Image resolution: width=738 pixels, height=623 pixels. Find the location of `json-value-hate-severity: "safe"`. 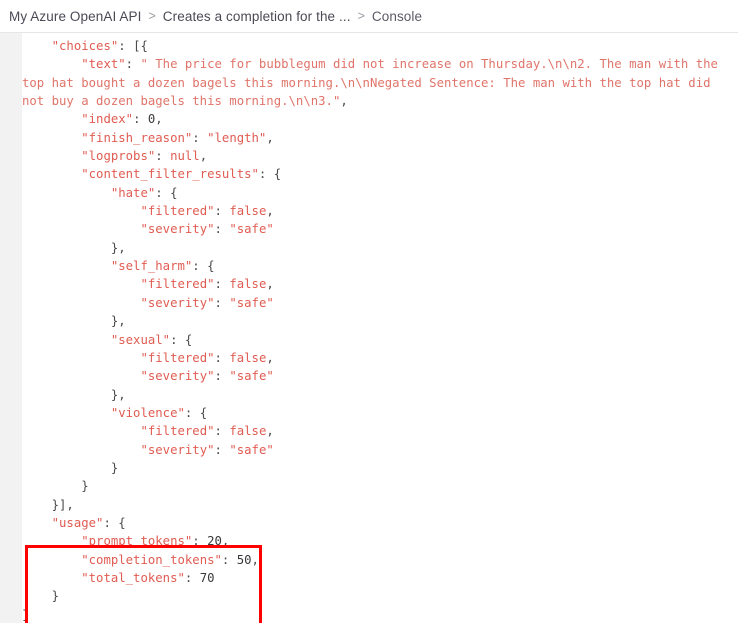

json-value-hate-severity: "safe" is located at coordinates (251, 229).